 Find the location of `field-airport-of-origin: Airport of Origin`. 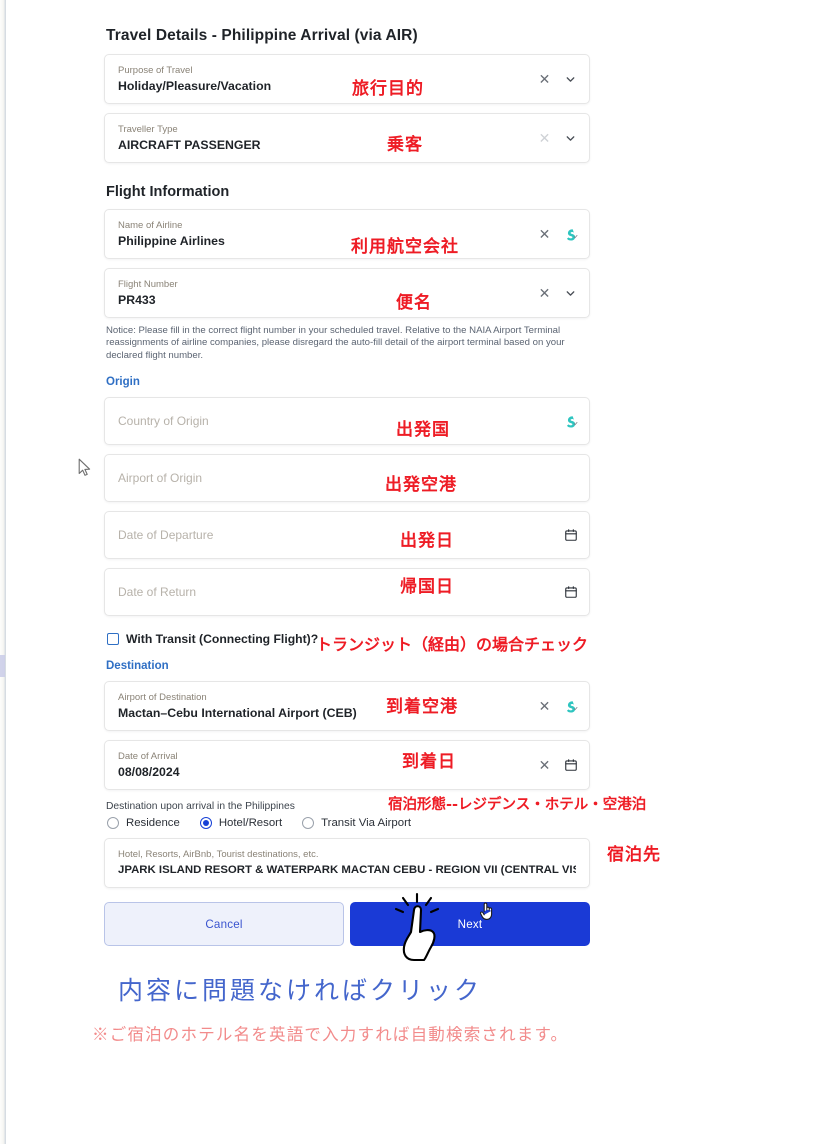

field-airport-of-origin: Airport of Origin is located at coordinates (347, 478).